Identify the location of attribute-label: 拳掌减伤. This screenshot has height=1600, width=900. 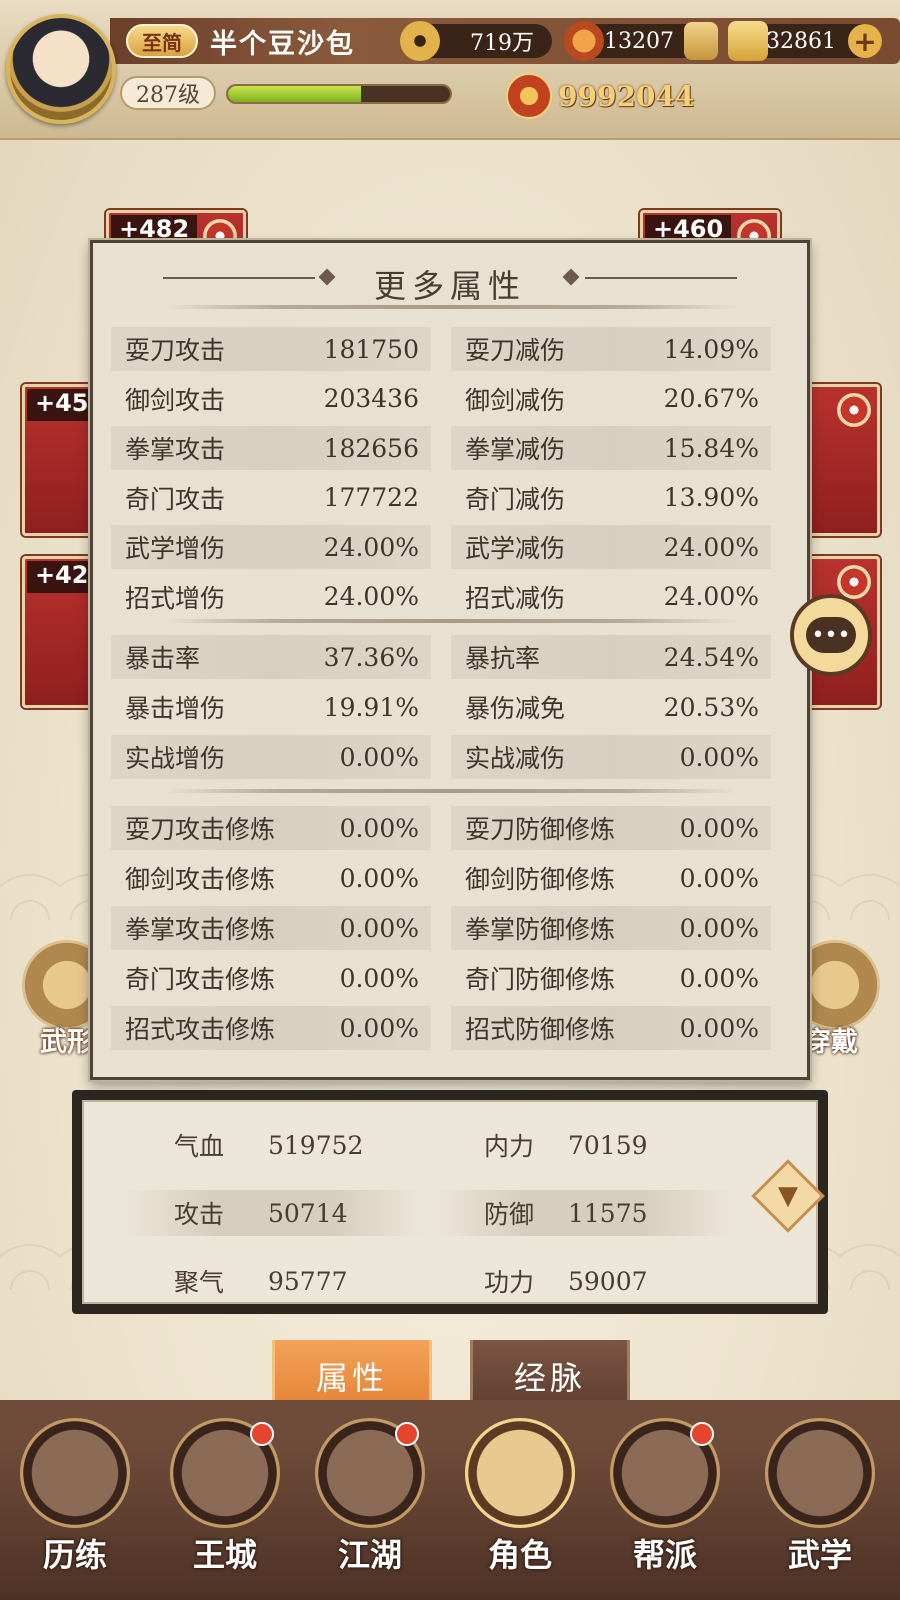
(515, 449).